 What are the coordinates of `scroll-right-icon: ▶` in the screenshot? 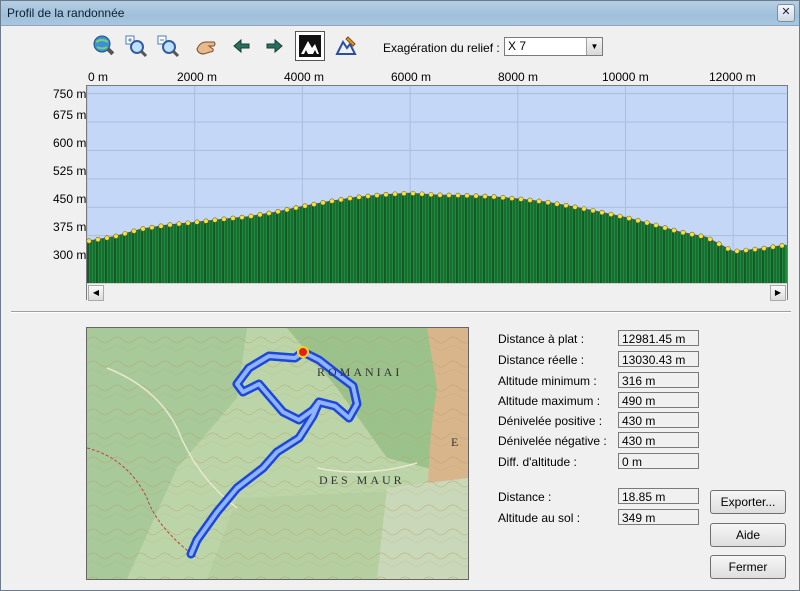 It's located at (778, 293).